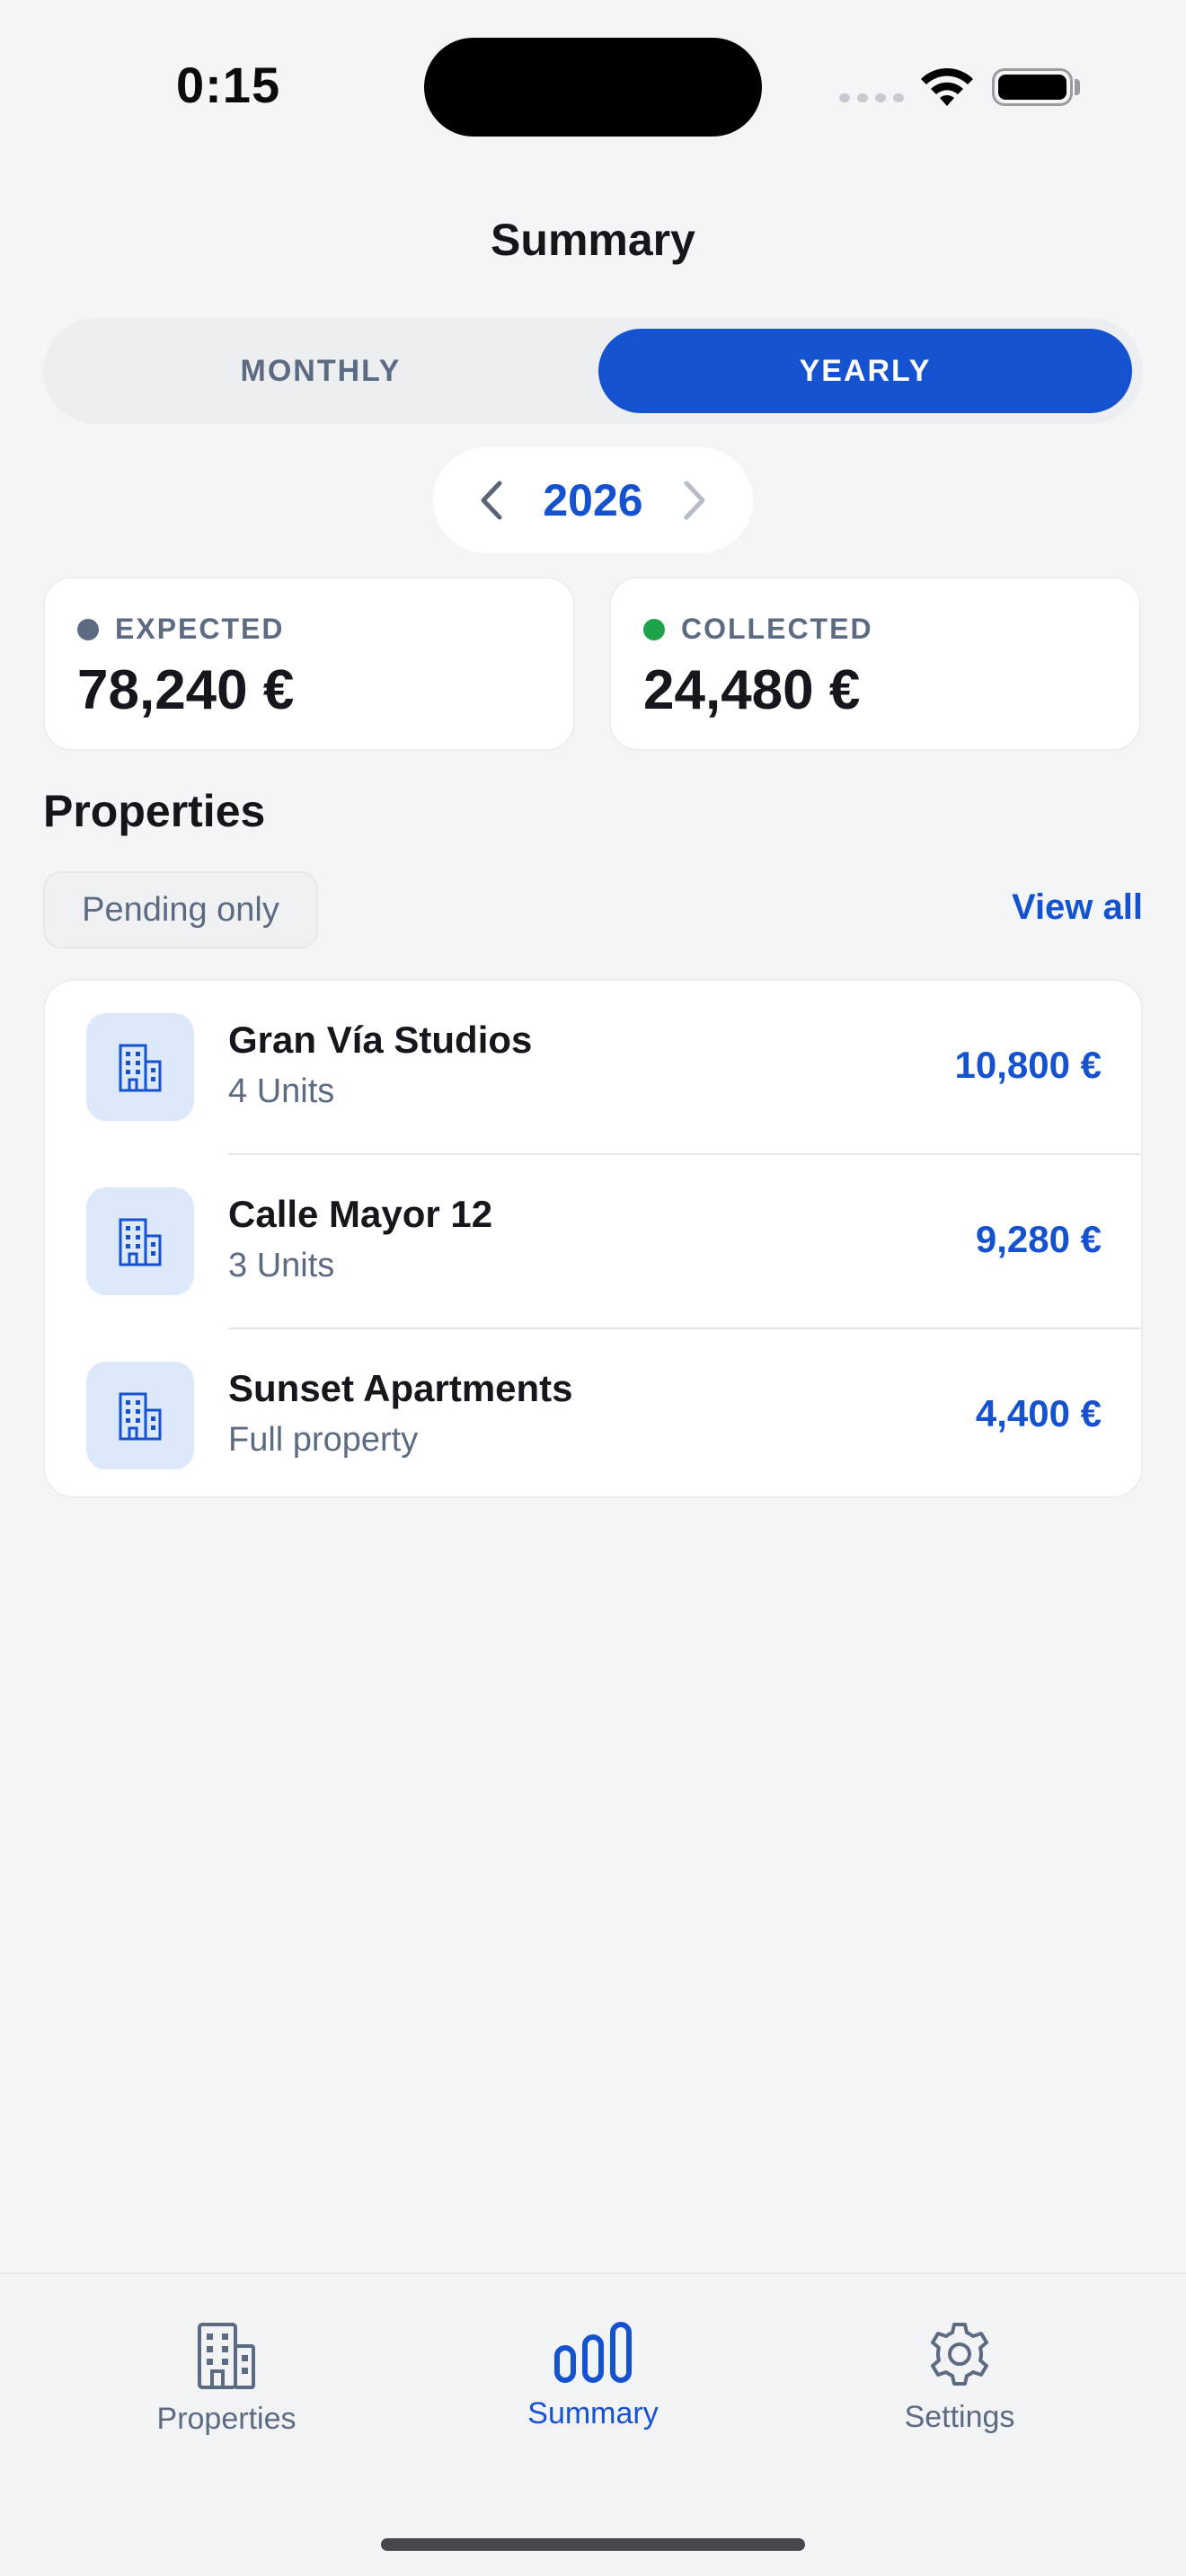 The image size is (1186, 2576). I want to click on tab-bar: Properties Summary Settings, so click(593, 2424).